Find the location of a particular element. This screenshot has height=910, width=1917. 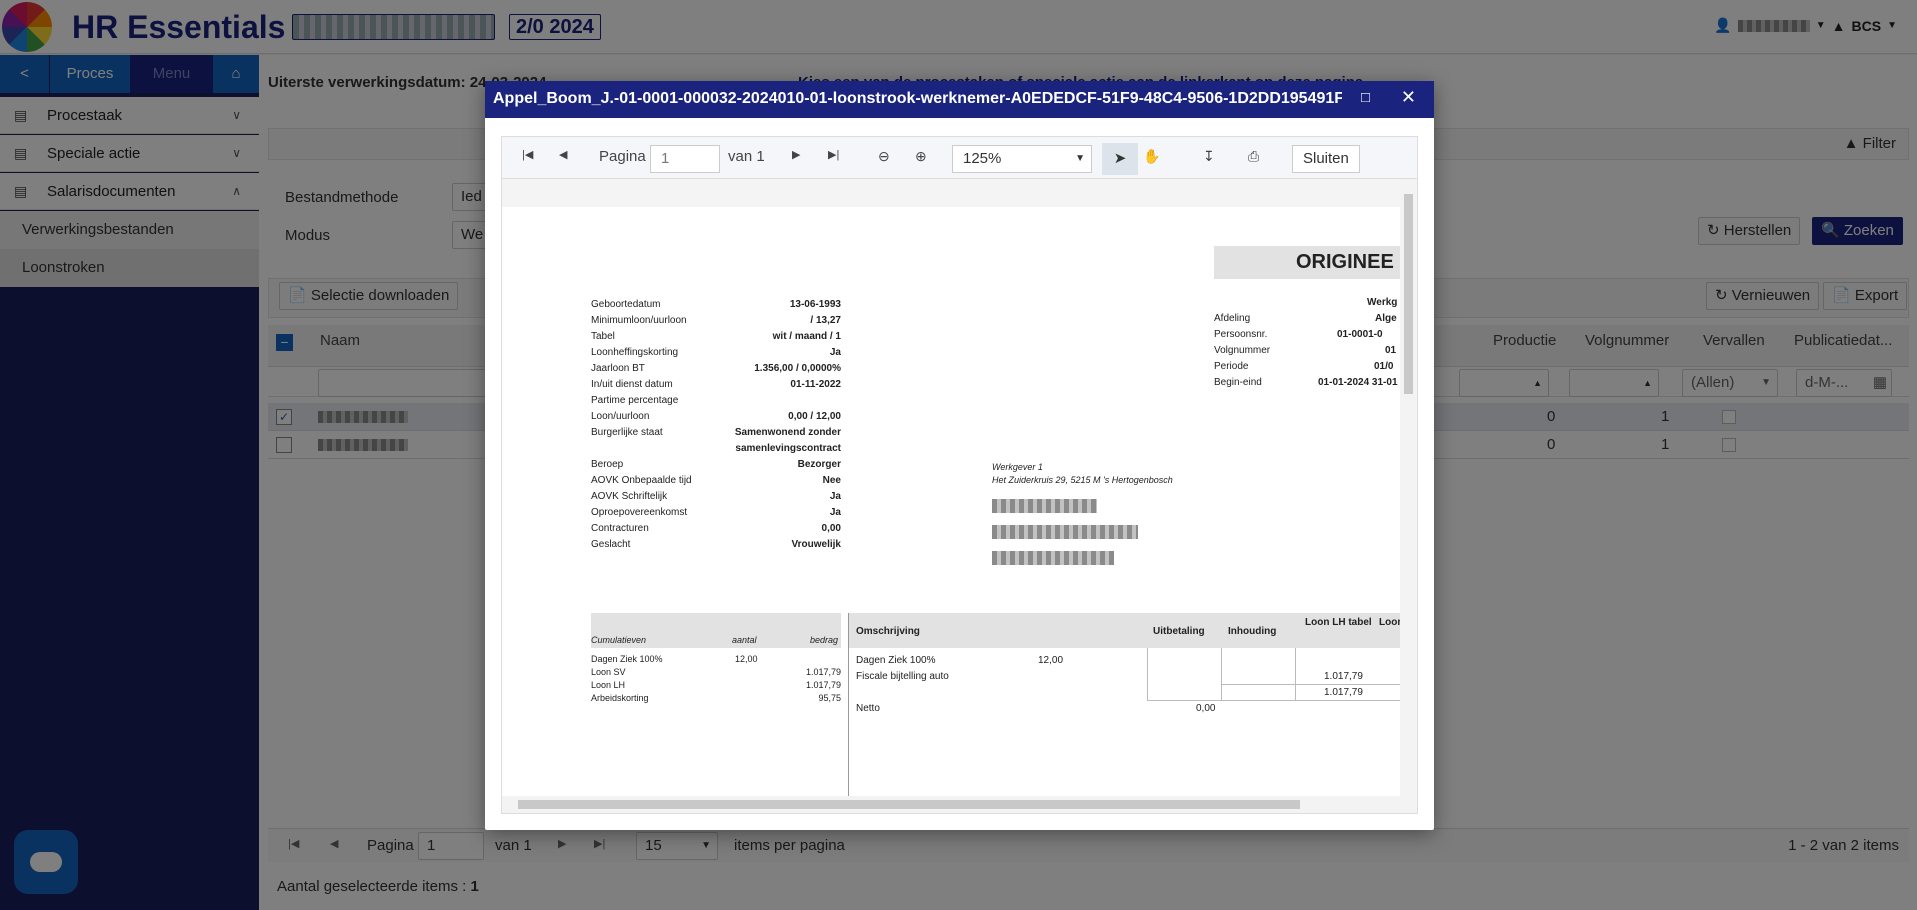

doc-label: Loonheffingskorting is located at coordinates (635, 352).